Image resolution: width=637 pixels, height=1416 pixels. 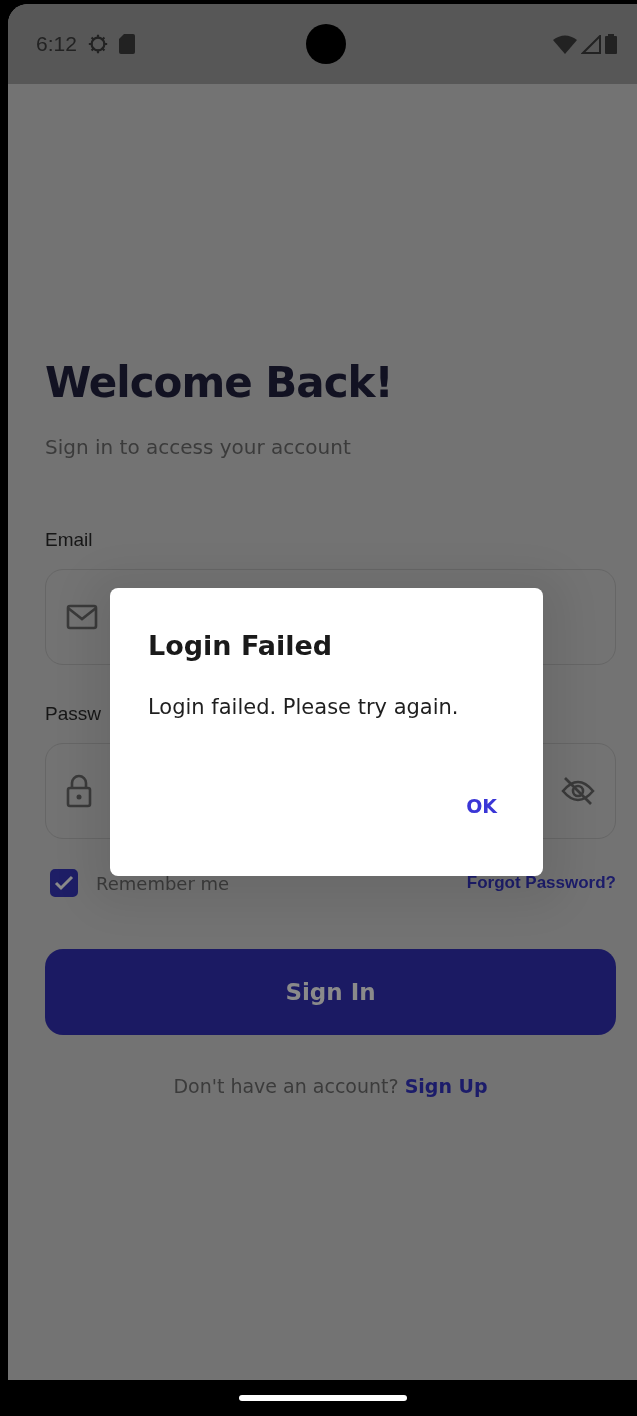 What do you see at coordinates (481, 806) in the screenshot?
I see `ok-button: OK` at bounding box center [481, 806].